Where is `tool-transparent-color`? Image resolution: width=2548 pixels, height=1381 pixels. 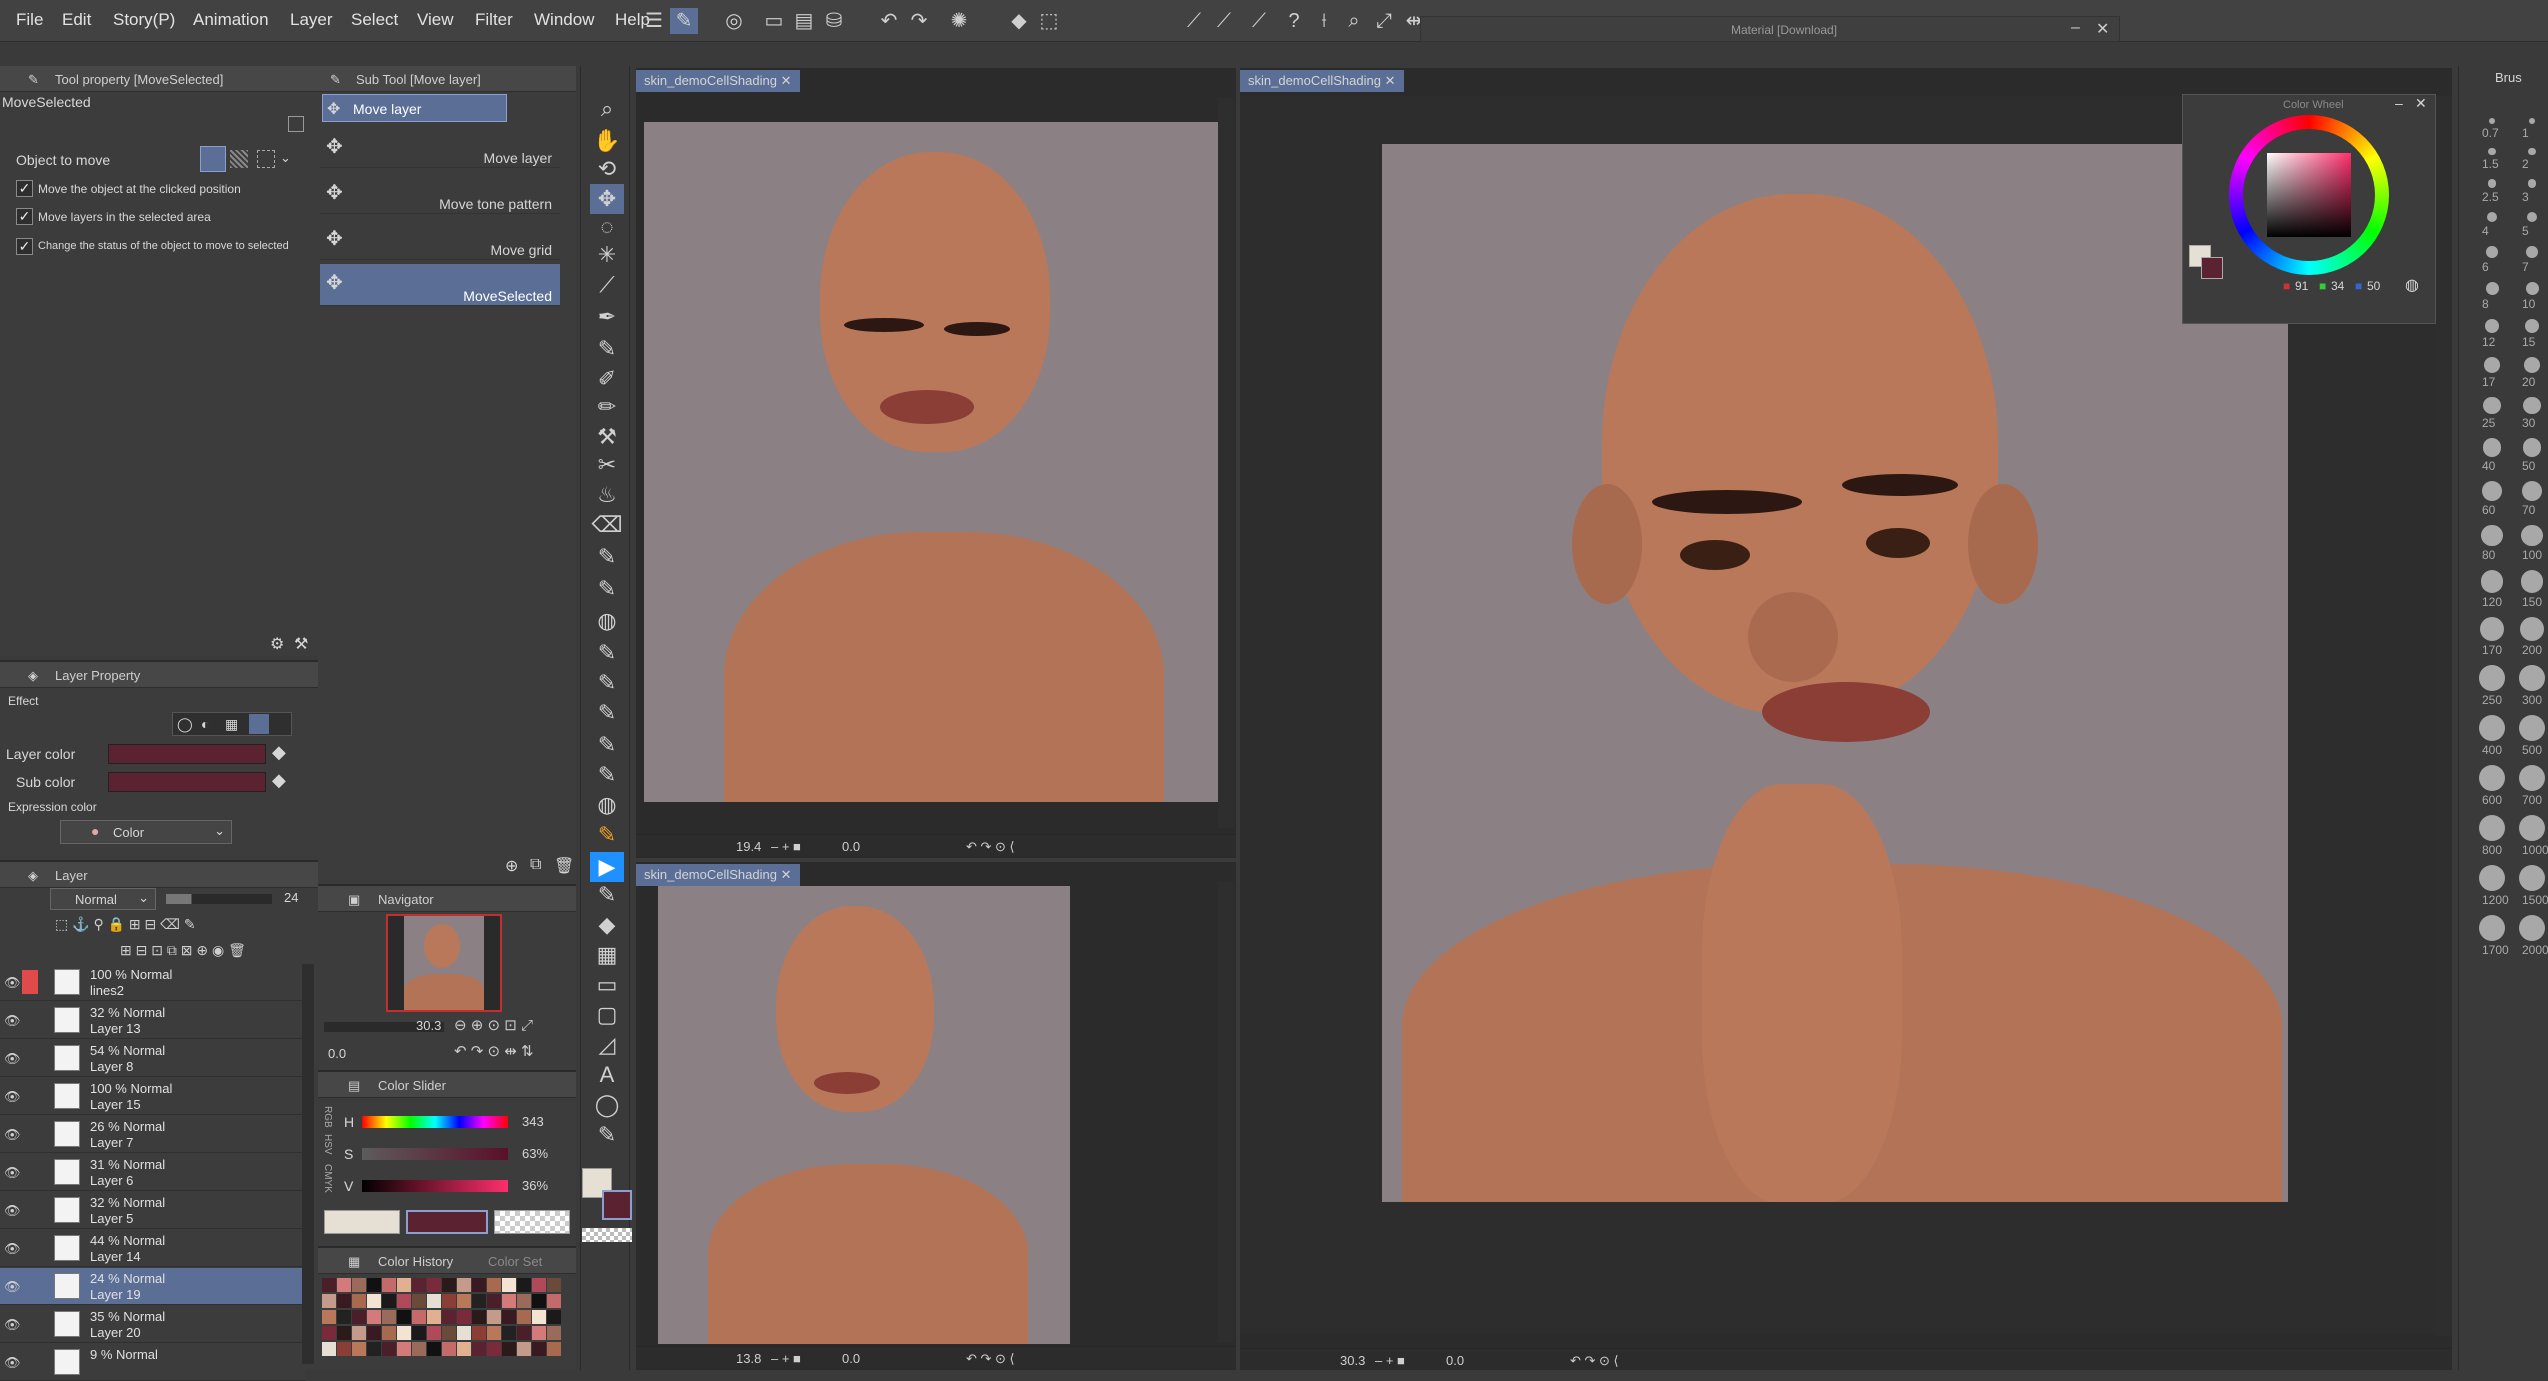
tool-transparent-color is located at coordinates (607, 1235).